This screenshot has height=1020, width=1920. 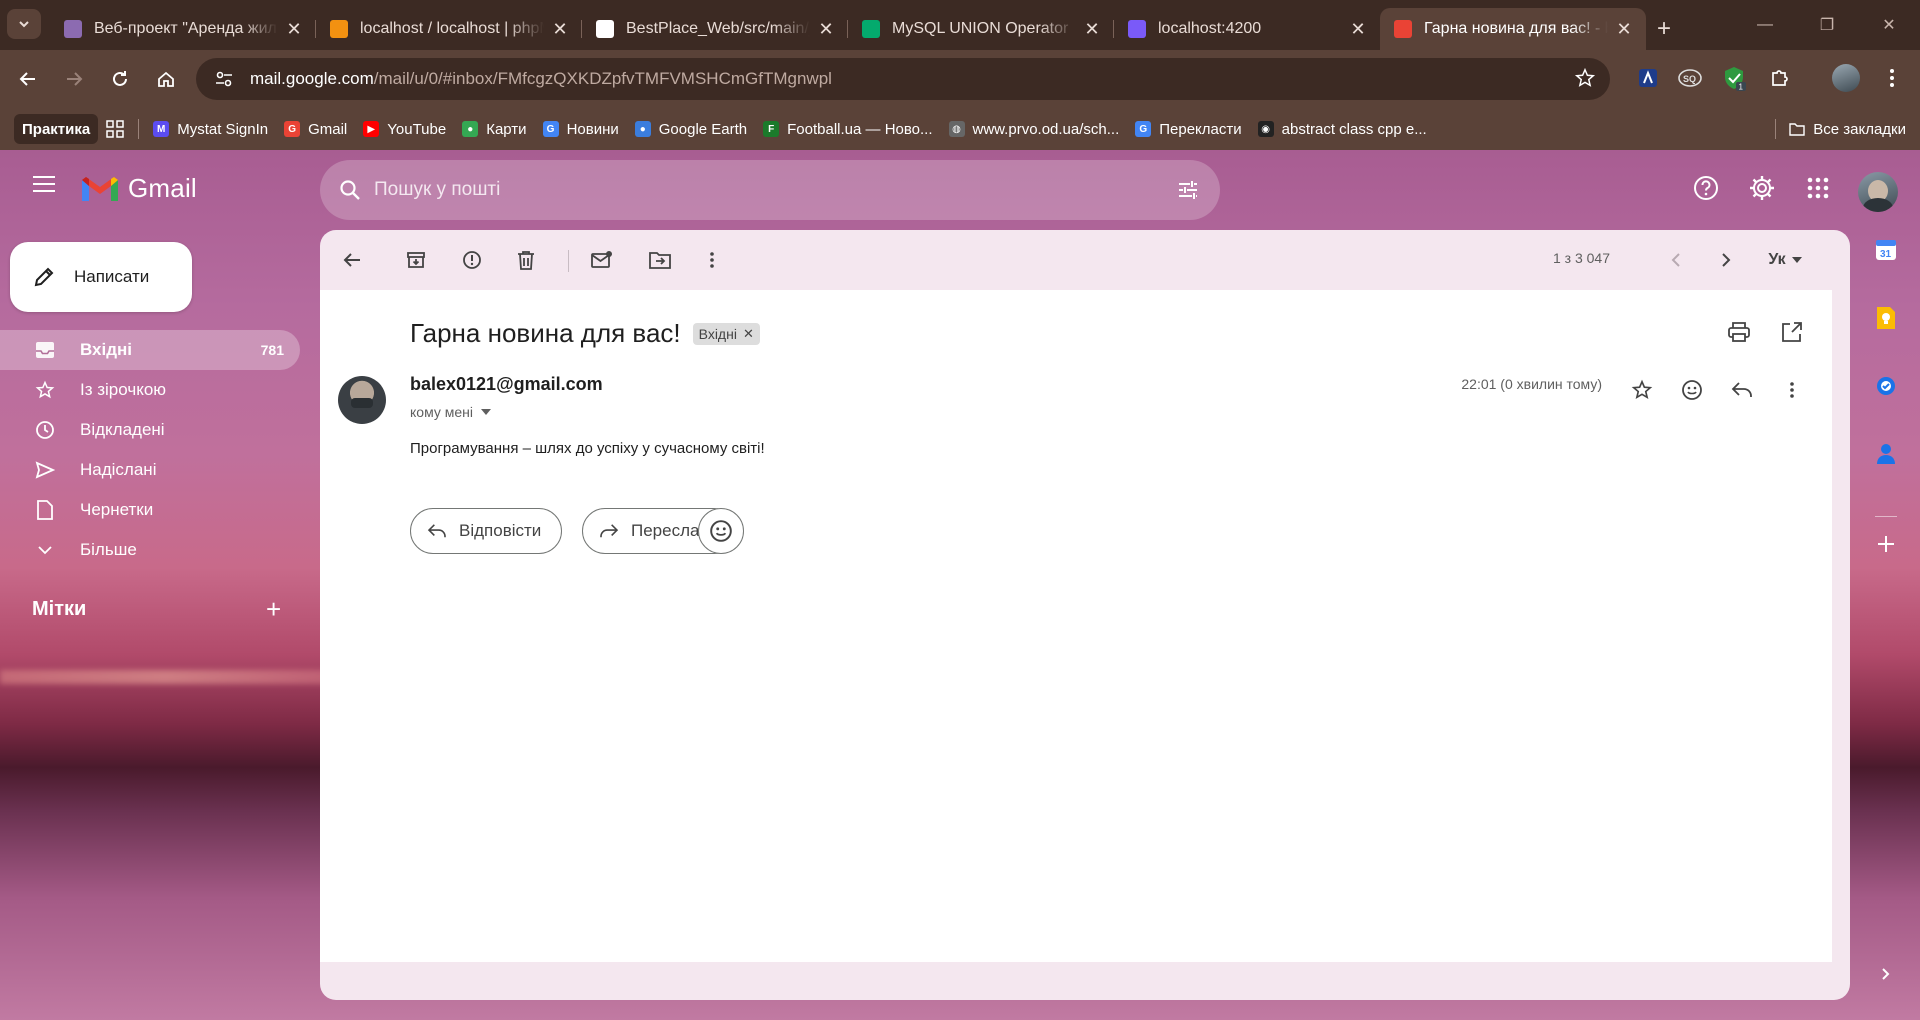 What do you see at coordinates (1892, 78) in the screenshot?
I see `browser-menu-icon` at bounding box center [1892, 78].